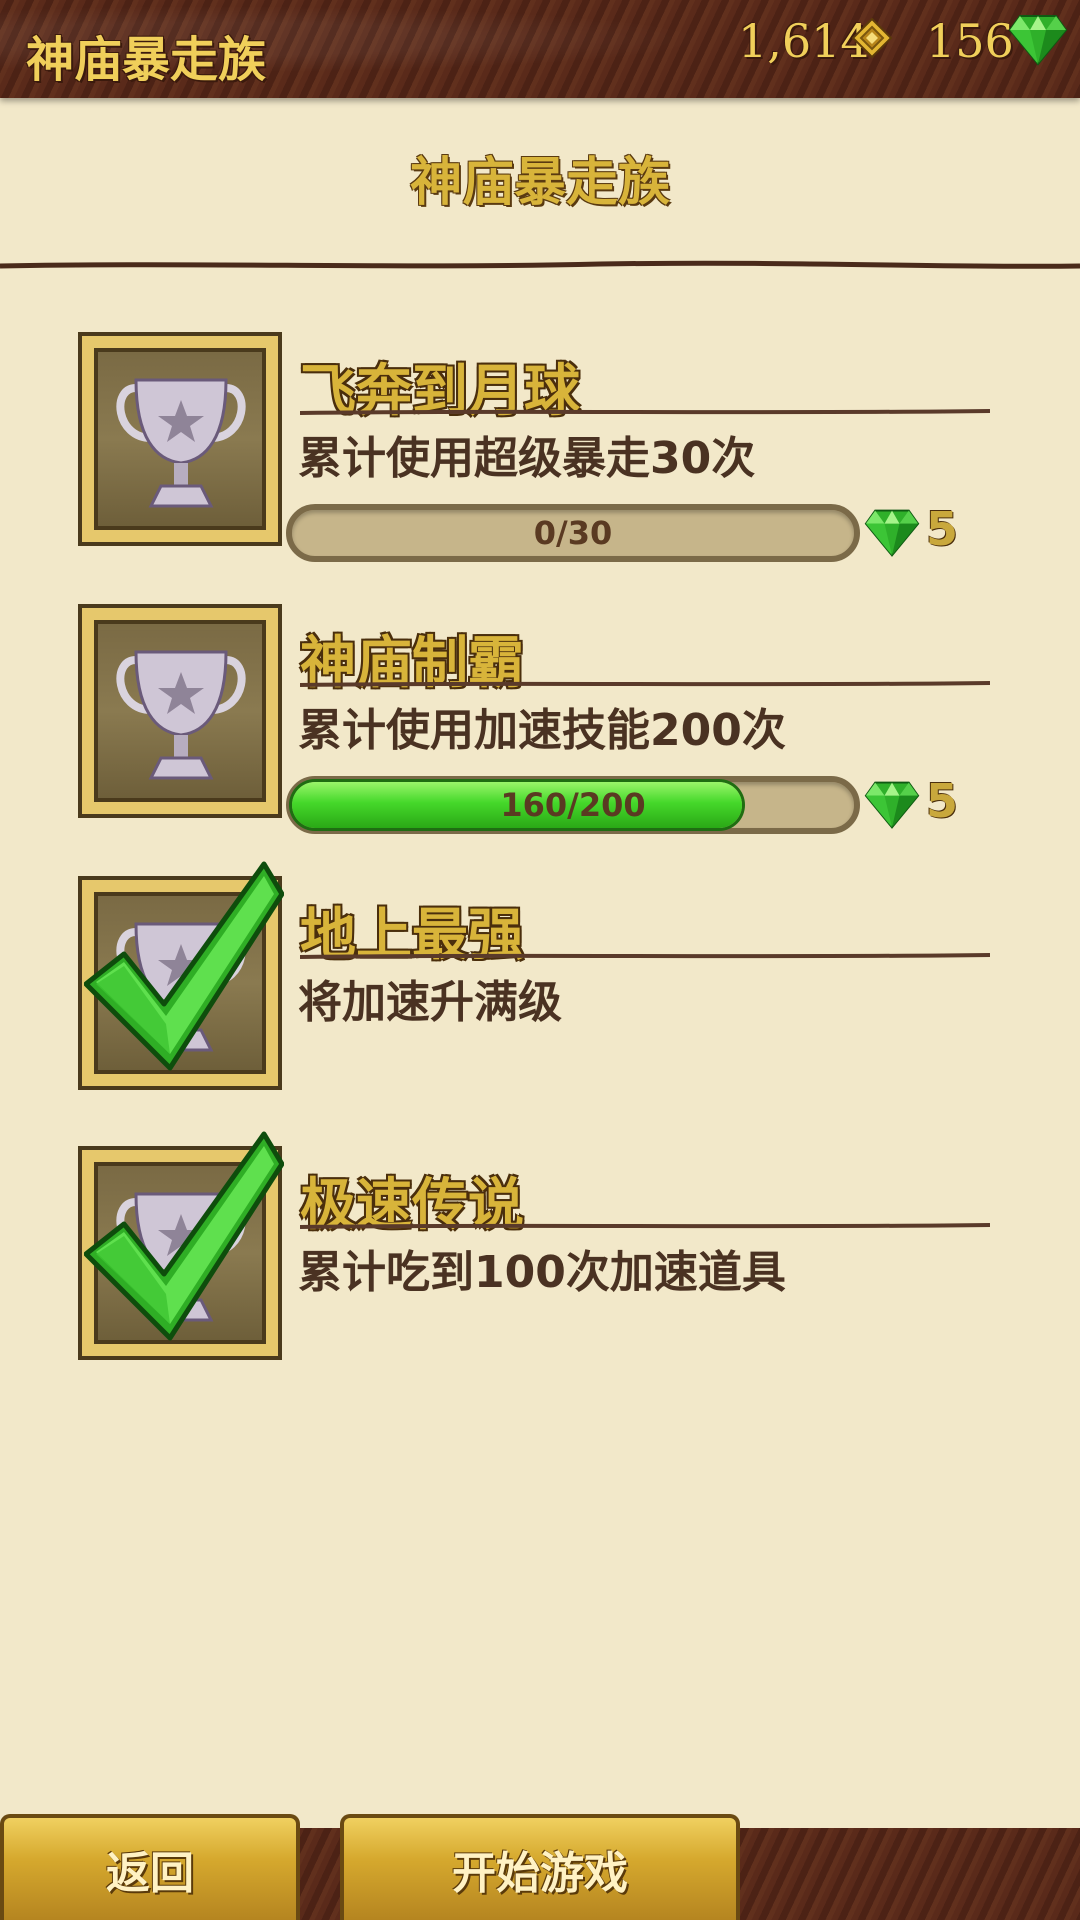  Describe the element at coordinates (527, 458) in the screenshot. I see `achievement-description: 累计使用超级暴走30次` at that location.